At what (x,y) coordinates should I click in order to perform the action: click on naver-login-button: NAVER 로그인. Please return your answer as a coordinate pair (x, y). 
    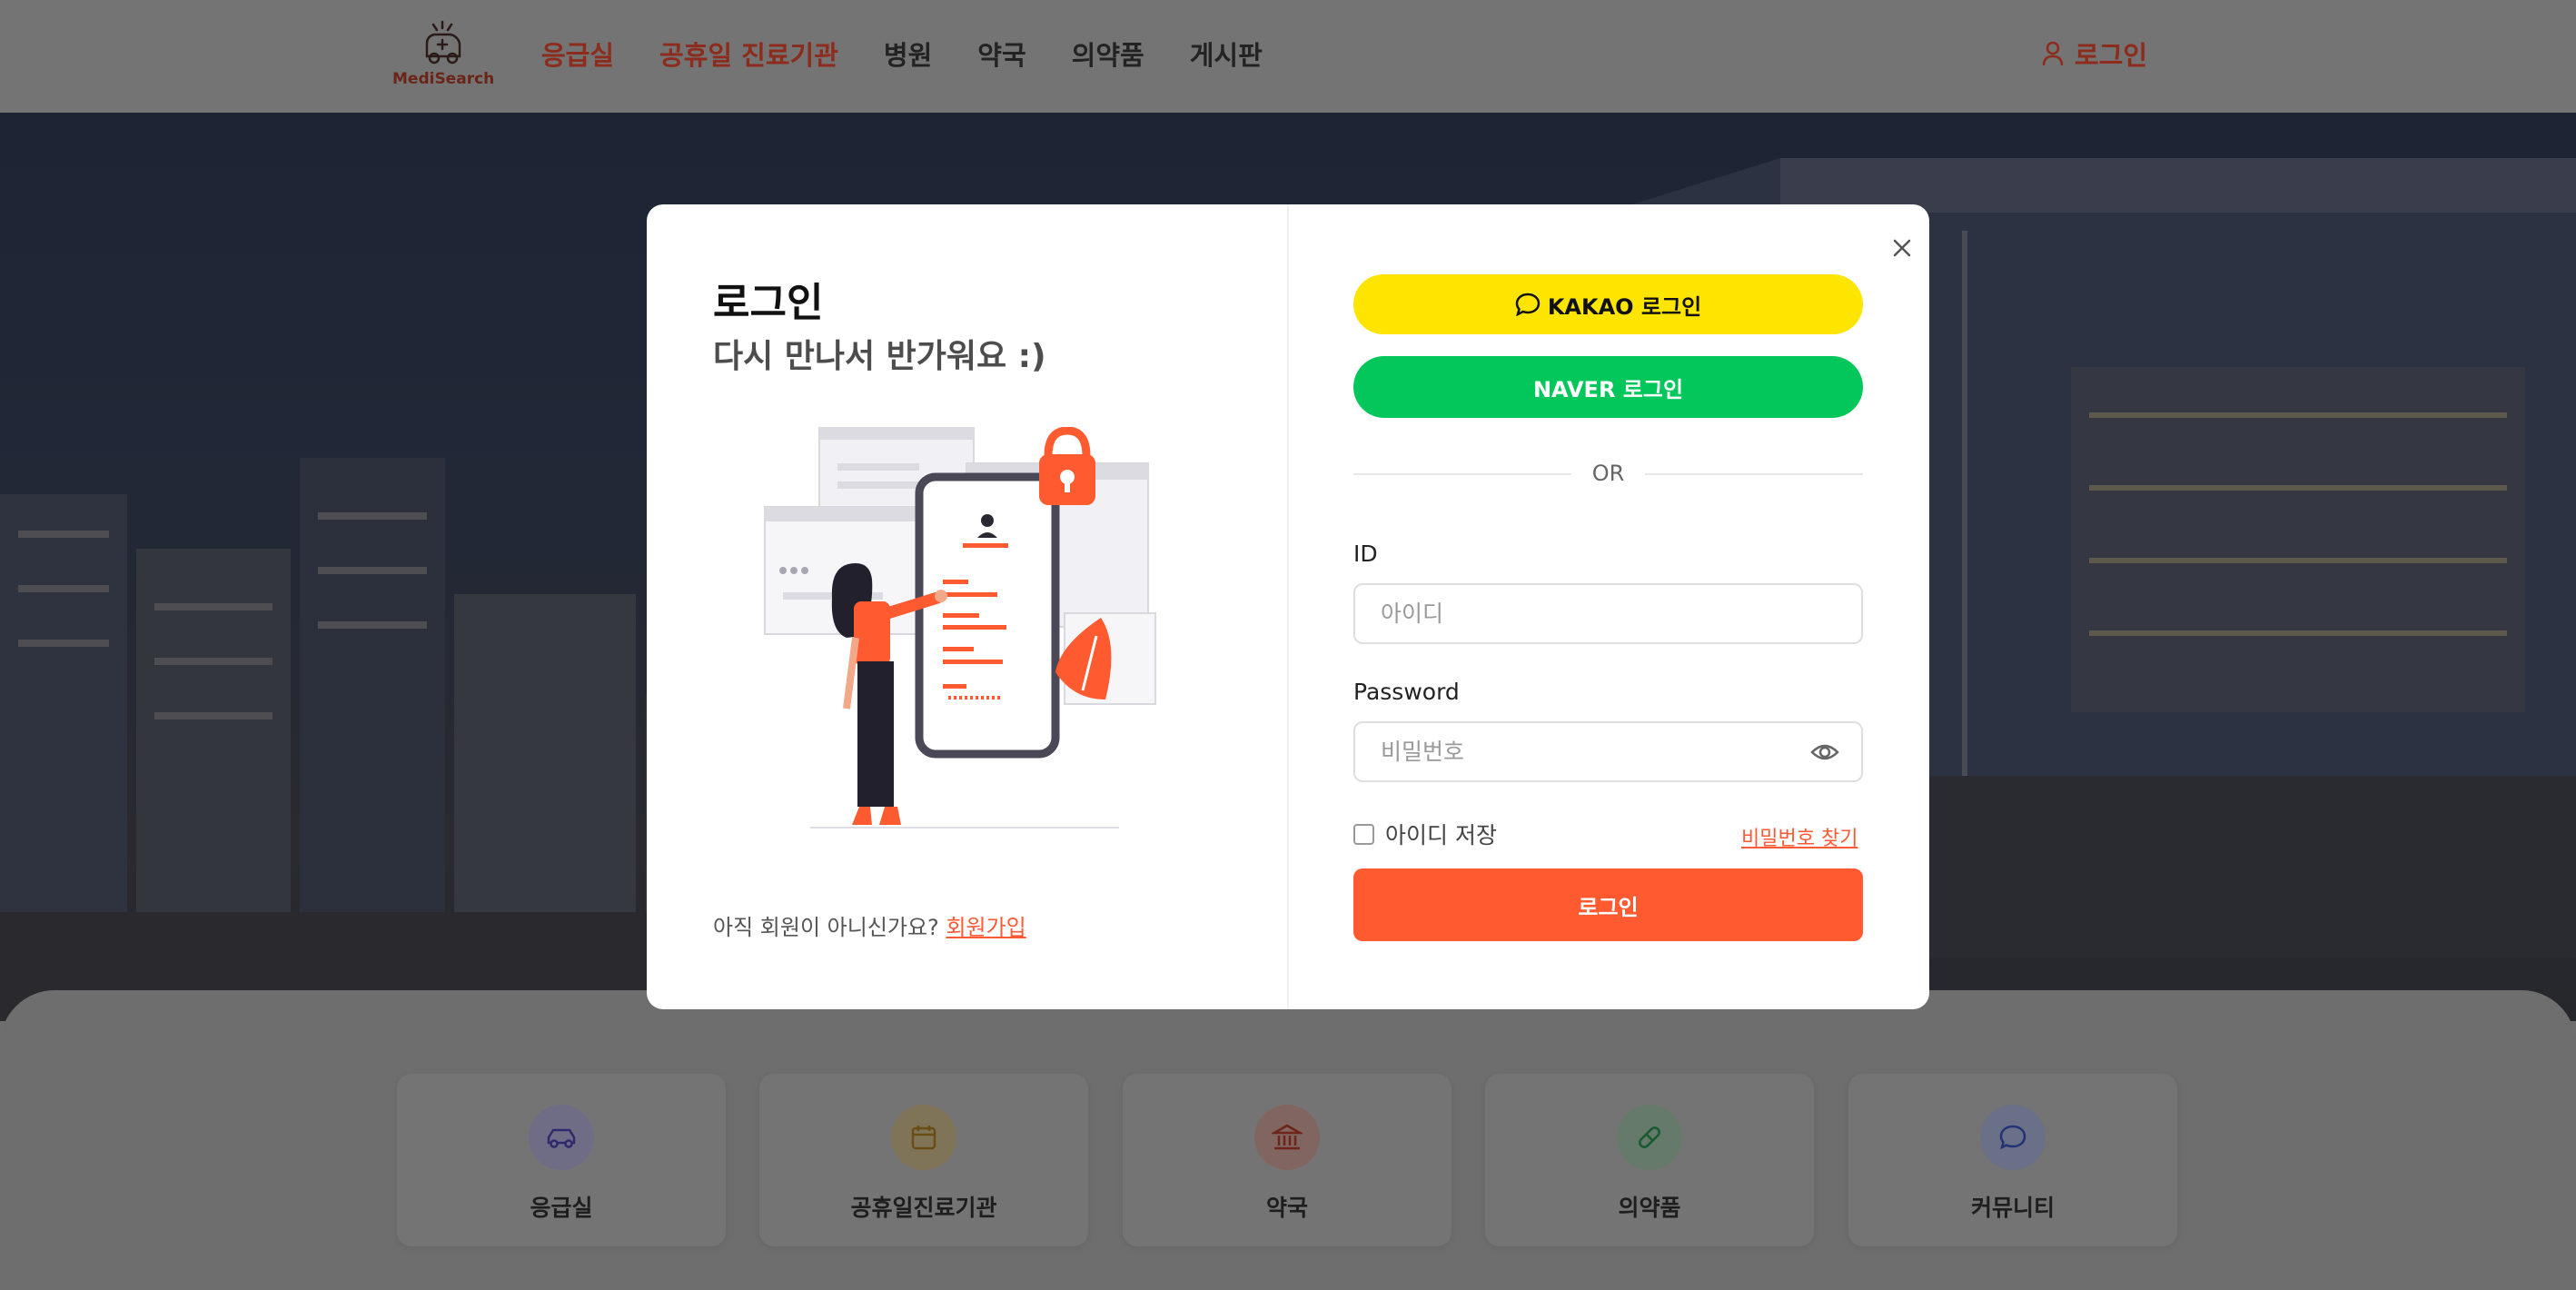
    Looking at the image, I should click on (1608, 387).